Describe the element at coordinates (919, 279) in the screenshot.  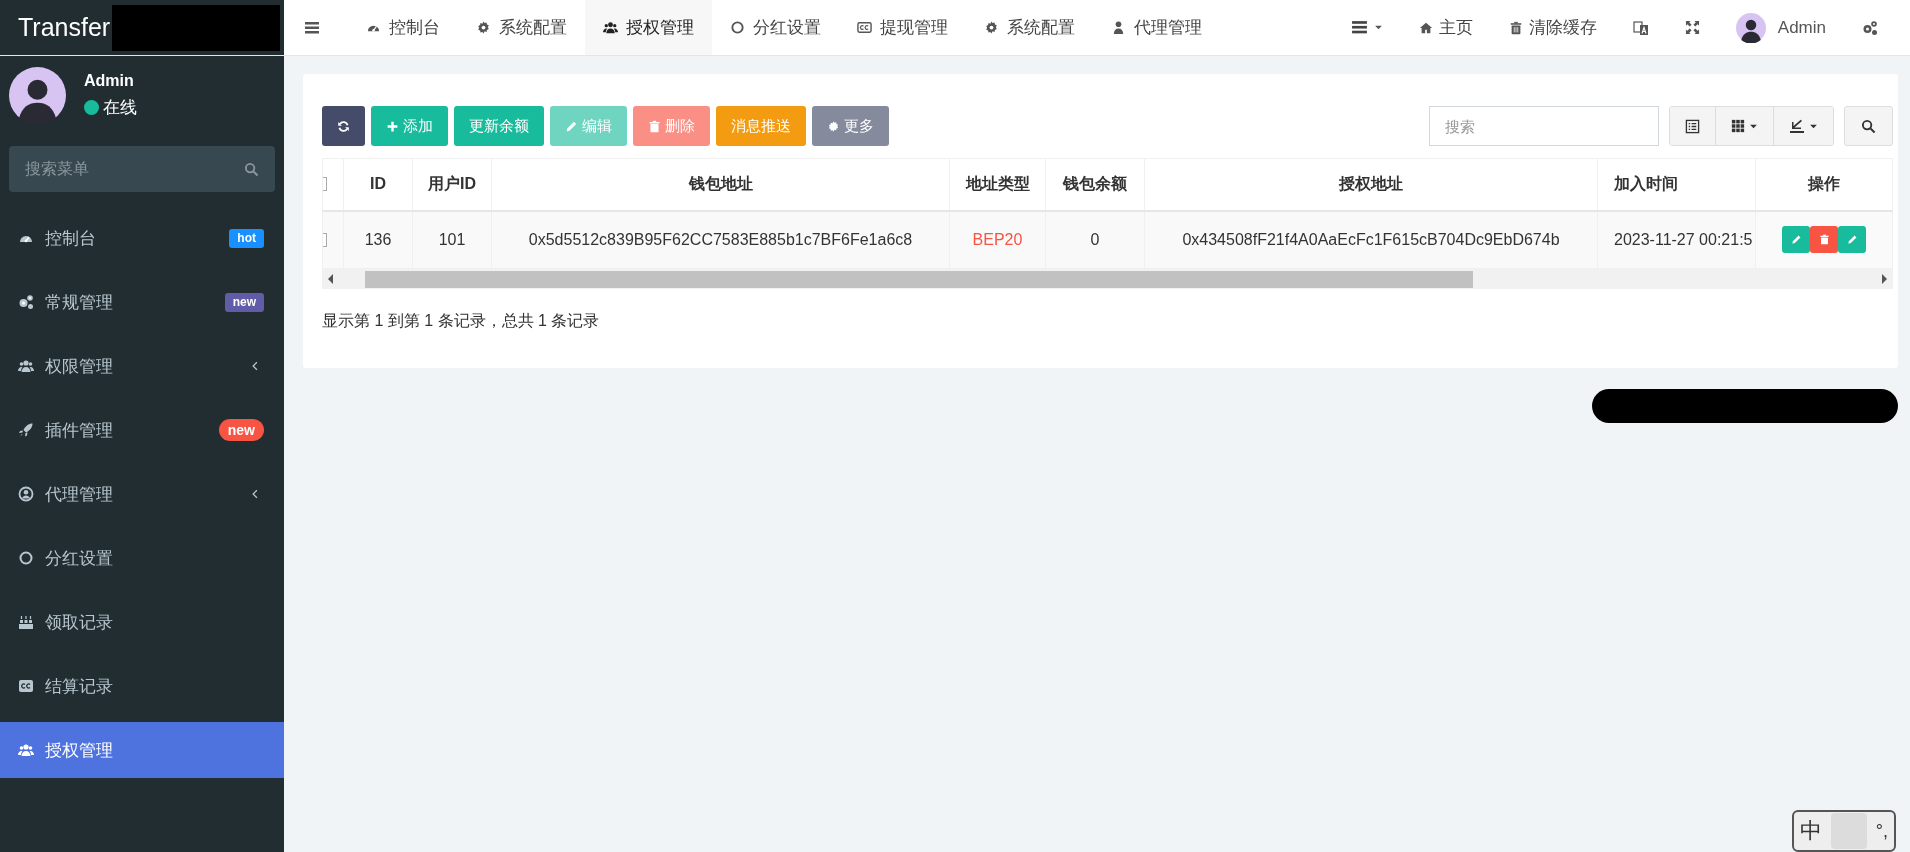
I see `scrollbar-thumb` at that location.